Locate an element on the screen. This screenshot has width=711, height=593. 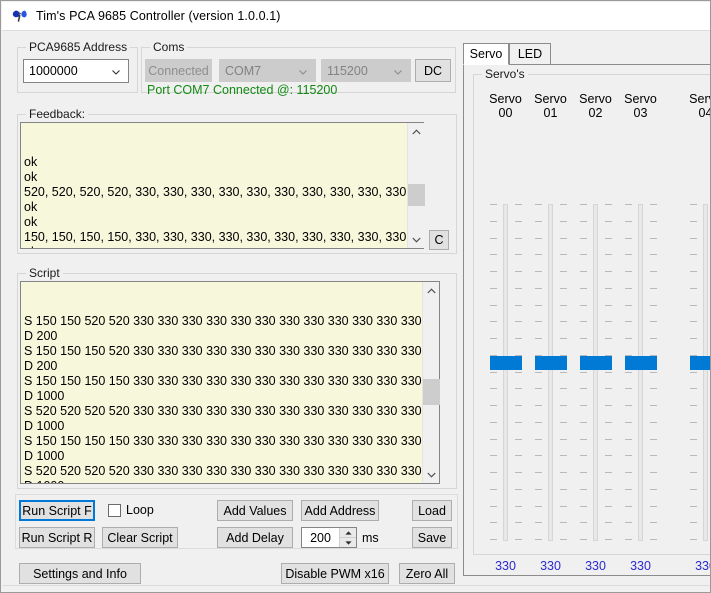
delay-spinner-buttons is located at coordinates (347, 537).